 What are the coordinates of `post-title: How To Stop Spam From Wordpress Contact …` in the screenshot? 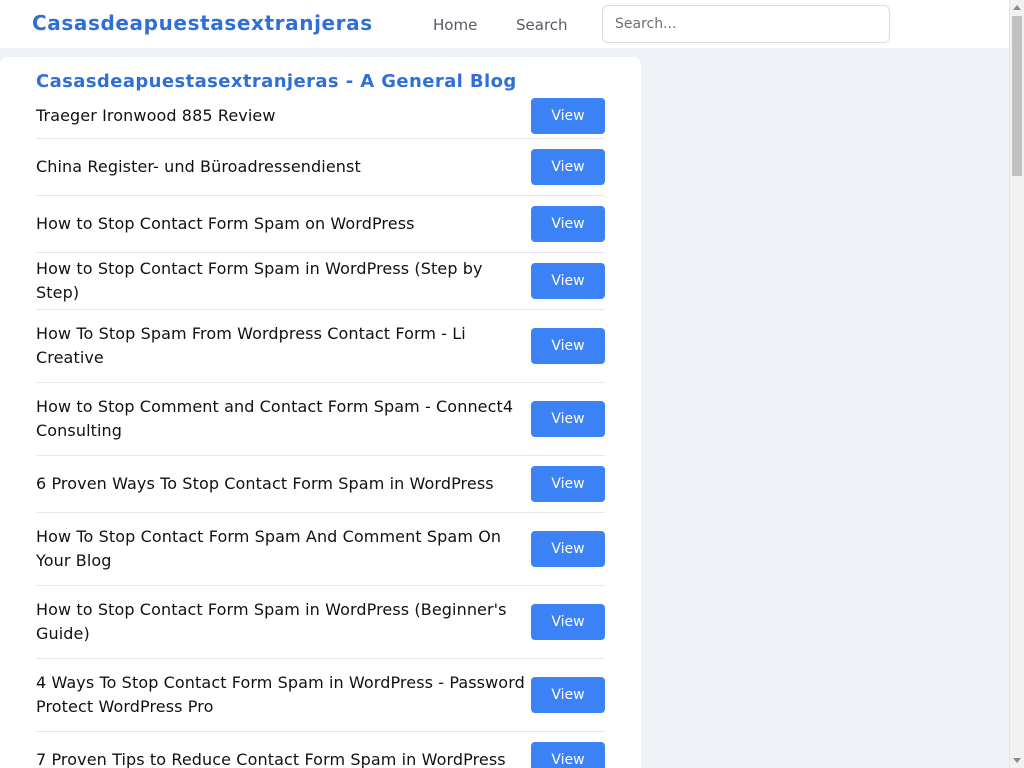 It's located at (251, 345).